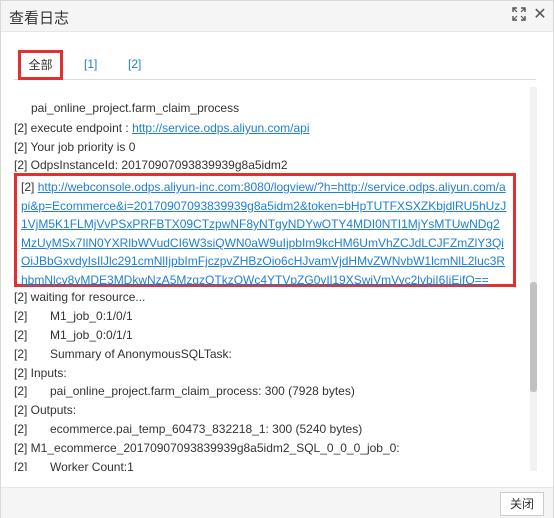 Image resolution: width=554 pixels, height=518 pixels. What do you see at coordinates (39, 18) in the screenshot?
I see `dialog-title: 查看日志` at bounding box center [39, 18].